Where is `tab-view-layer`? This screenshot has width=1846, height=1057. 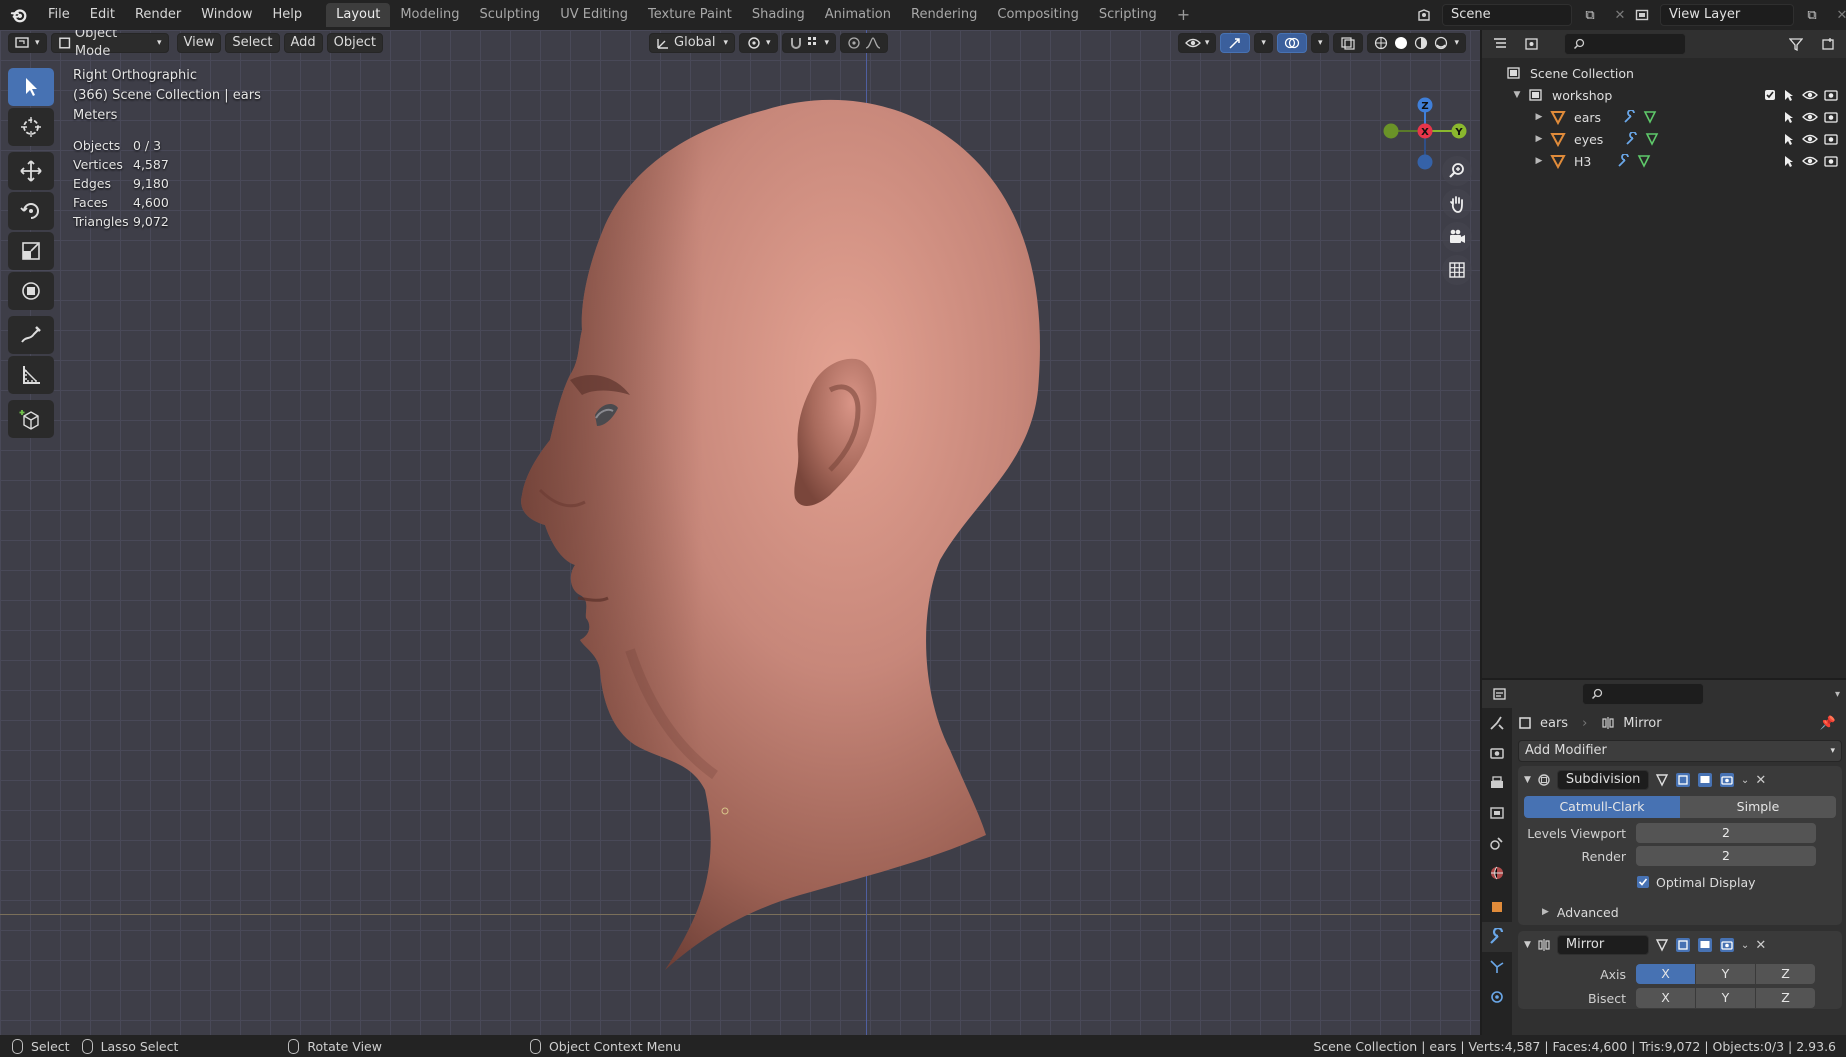 tab-view-layer is located at coordinates (1497, 813).